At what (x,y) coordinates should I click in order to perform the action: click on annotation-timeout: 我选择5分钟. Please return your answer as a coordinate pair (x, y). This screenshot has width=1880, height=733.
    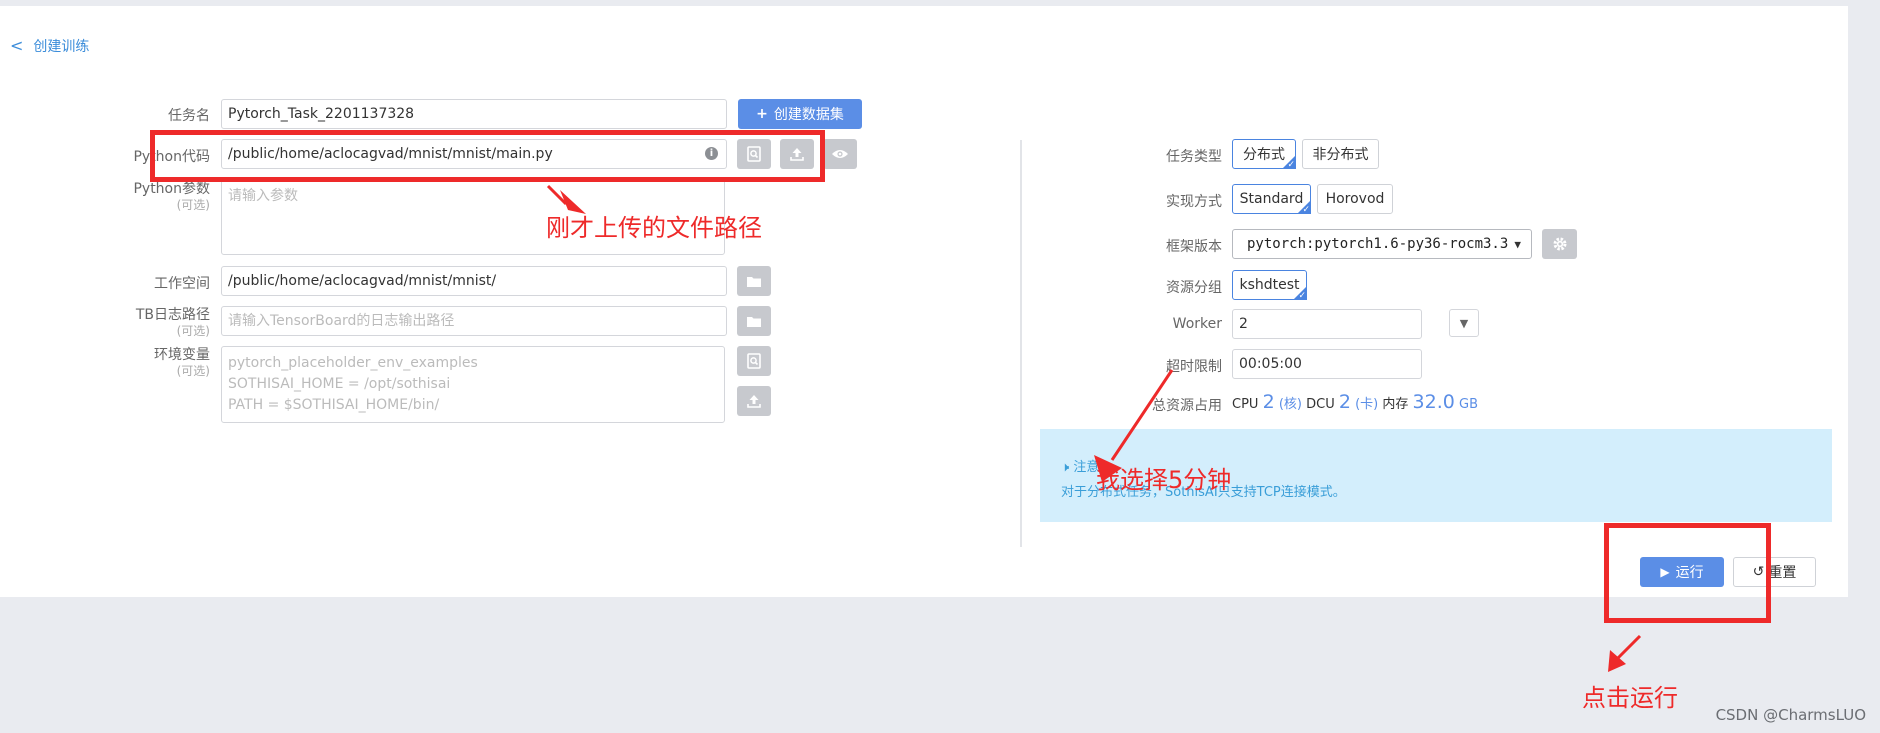
    Looking at the image, I should click on (1164, 480).